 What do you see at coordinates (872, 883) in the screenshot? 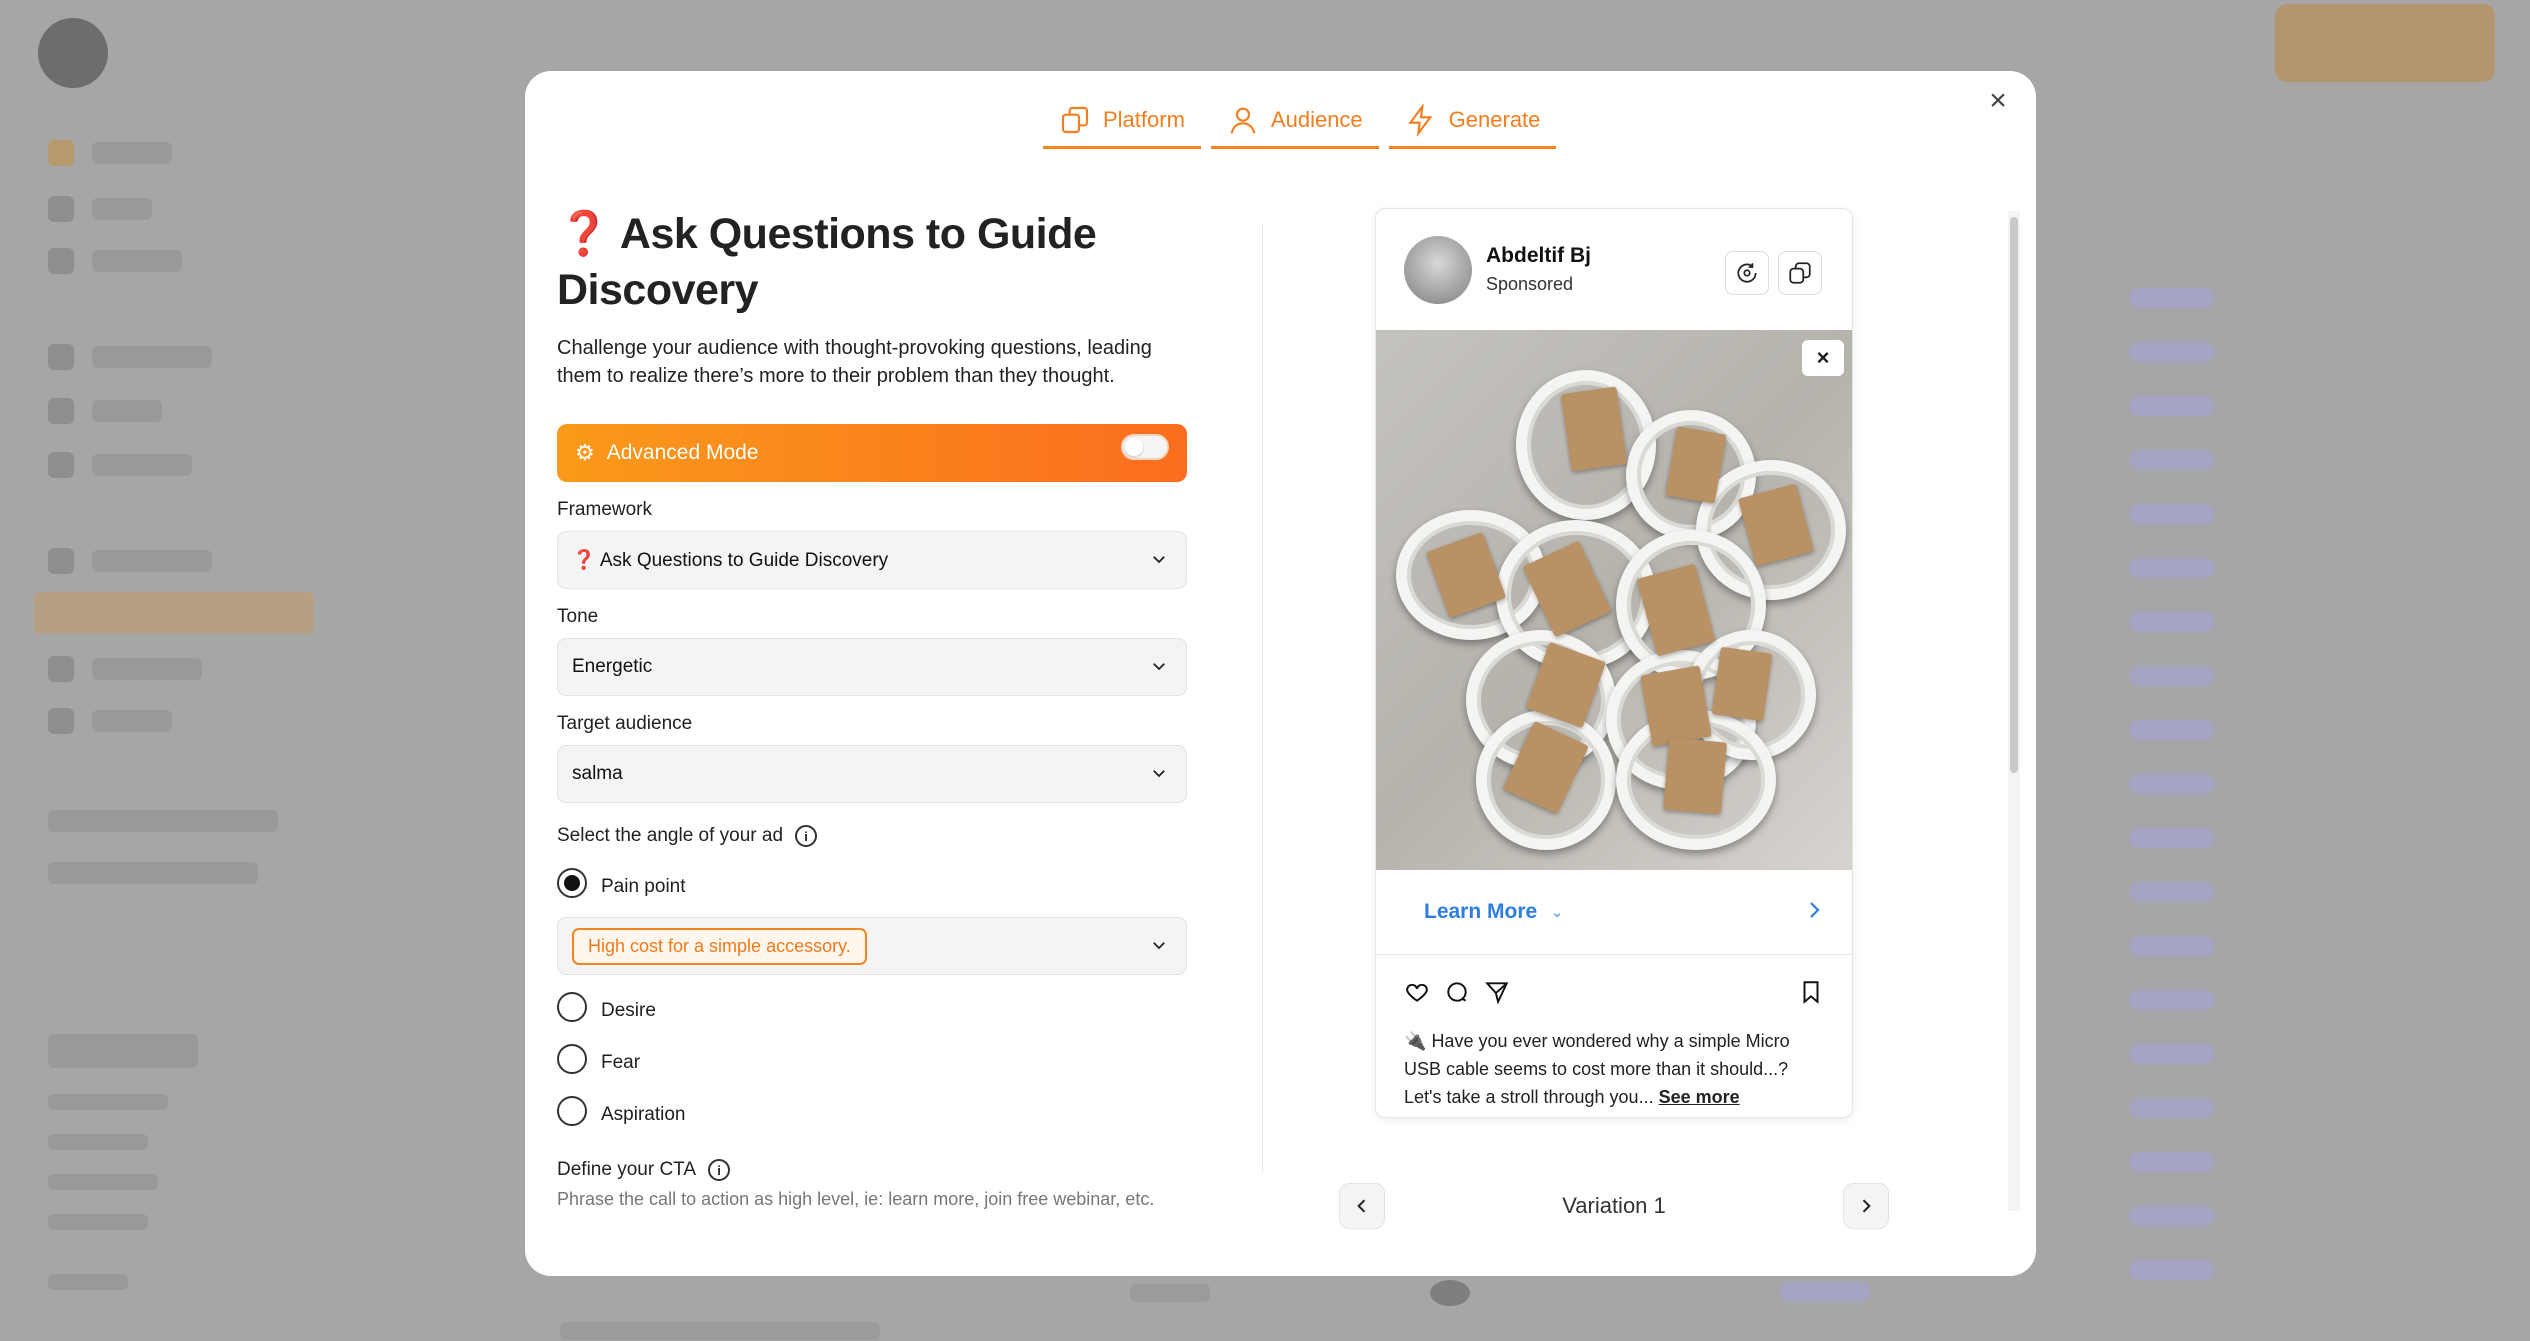
I see `angle-radio-pain-point: Pain point` at bounding box center [872, 883].